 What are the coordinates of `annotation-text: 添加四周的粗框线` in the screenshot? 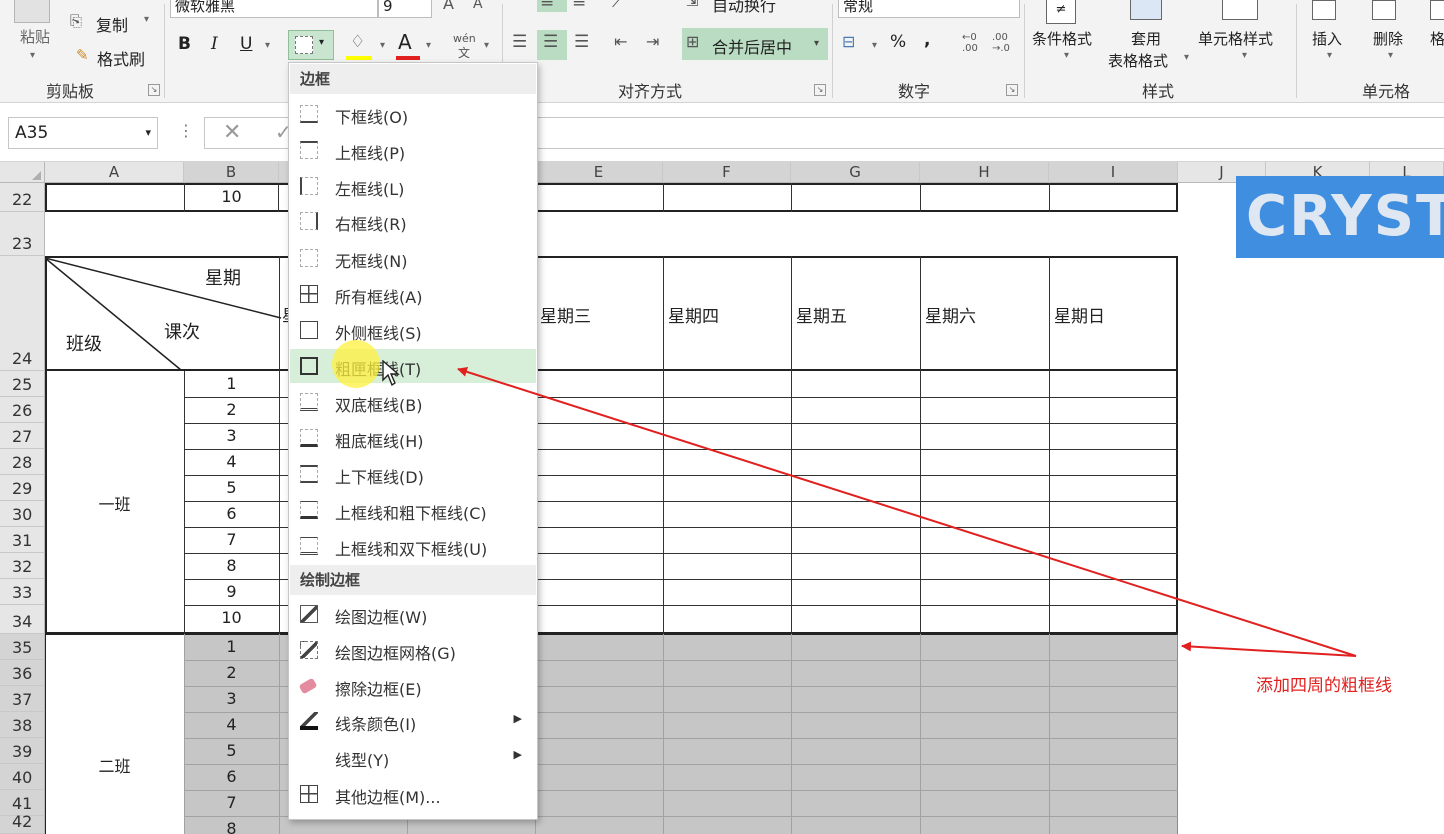 It's located at (1324, 686).